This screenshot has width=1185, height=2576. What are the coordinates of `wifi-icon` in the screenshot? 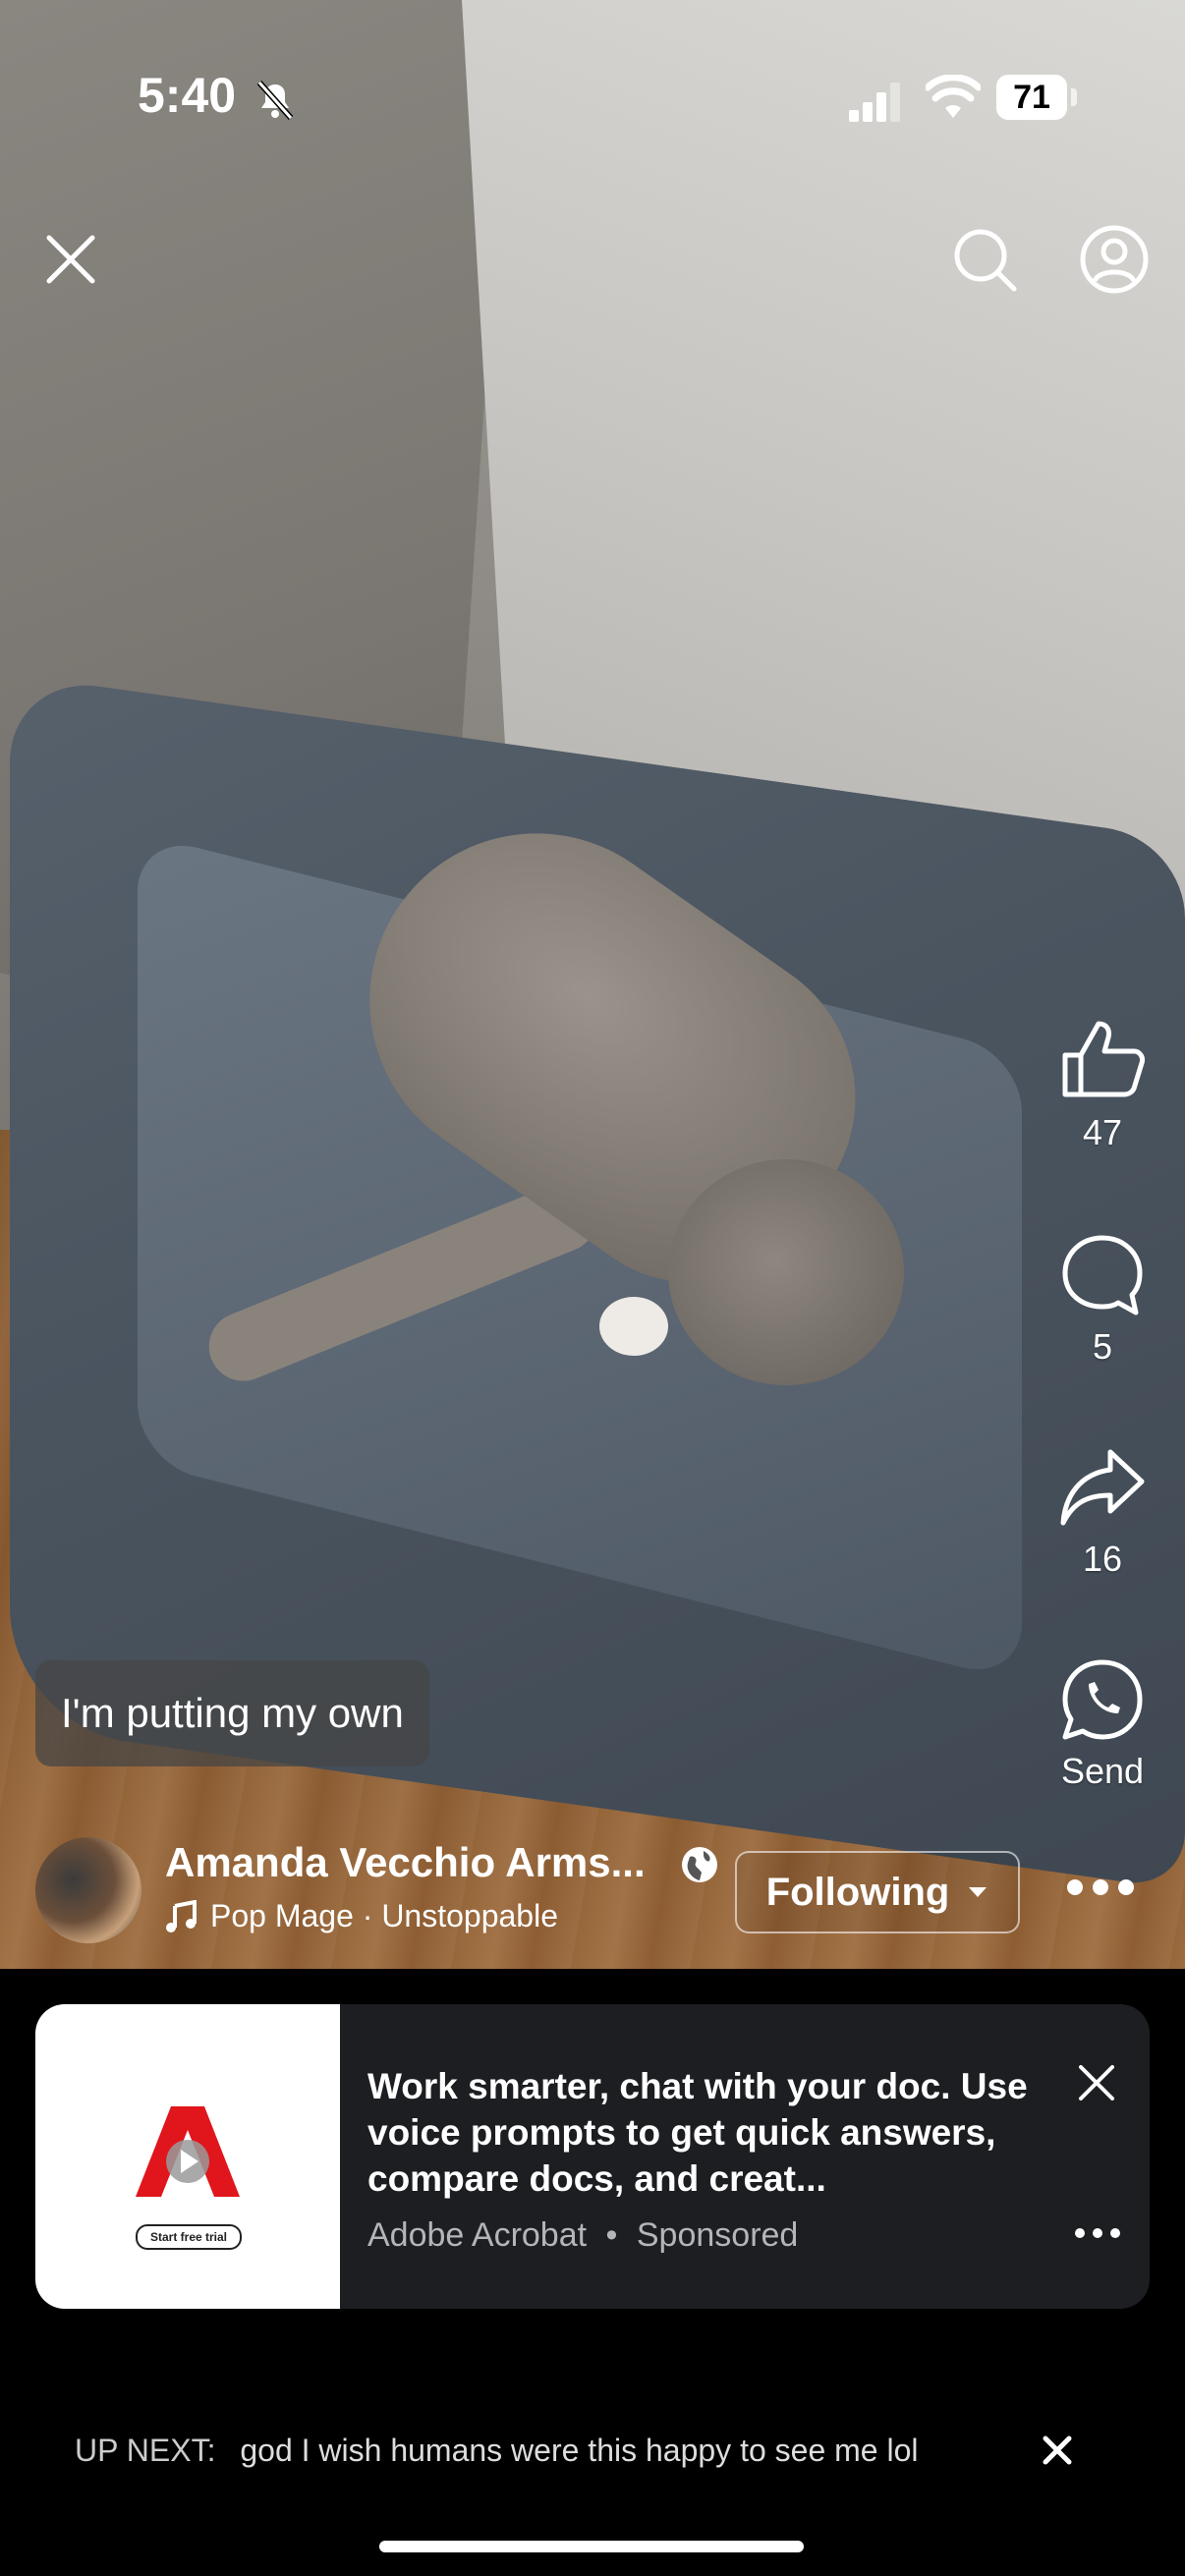 It's located at (954, 96).